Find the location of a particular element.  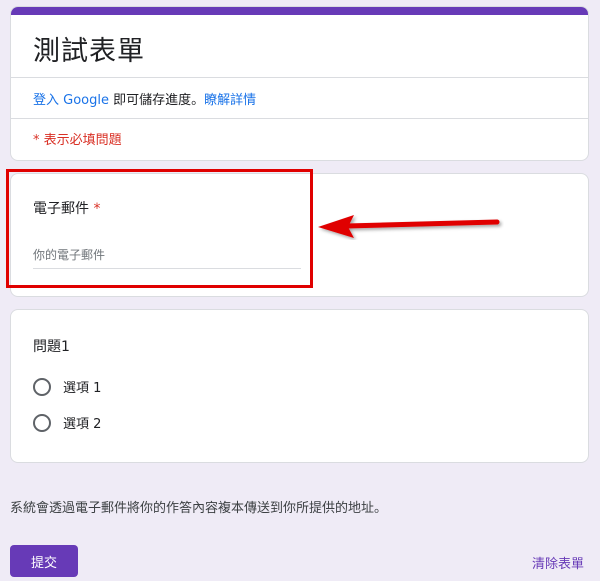

annotation-highlight-box is located at coordinates (159, 228).